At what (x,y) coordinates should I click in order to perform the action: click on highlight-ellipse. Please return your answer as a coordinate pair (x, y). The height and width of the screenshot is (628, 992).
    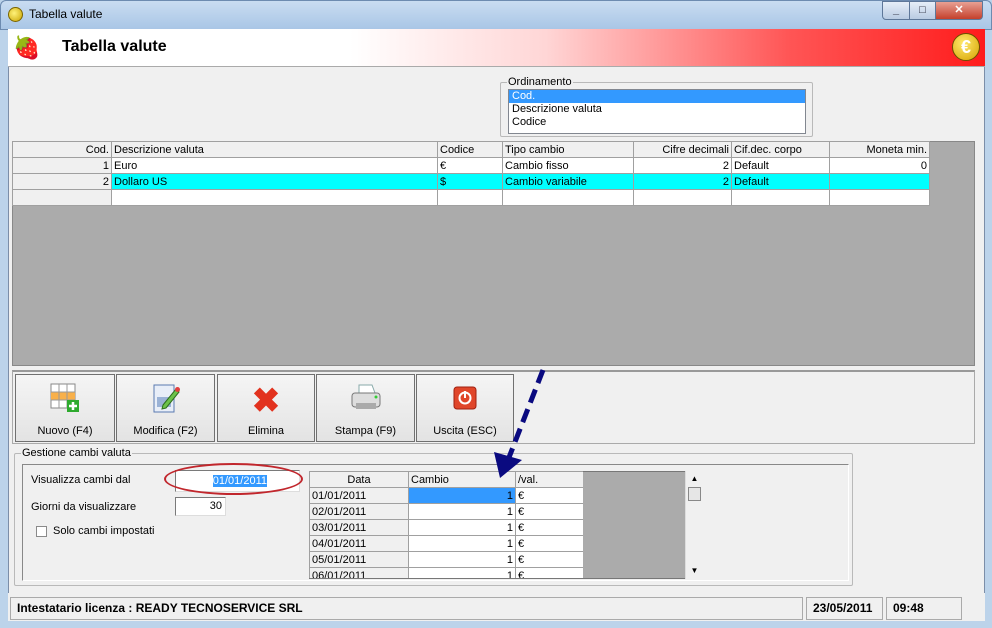
    Looking at the image, I should click on (233, 479).